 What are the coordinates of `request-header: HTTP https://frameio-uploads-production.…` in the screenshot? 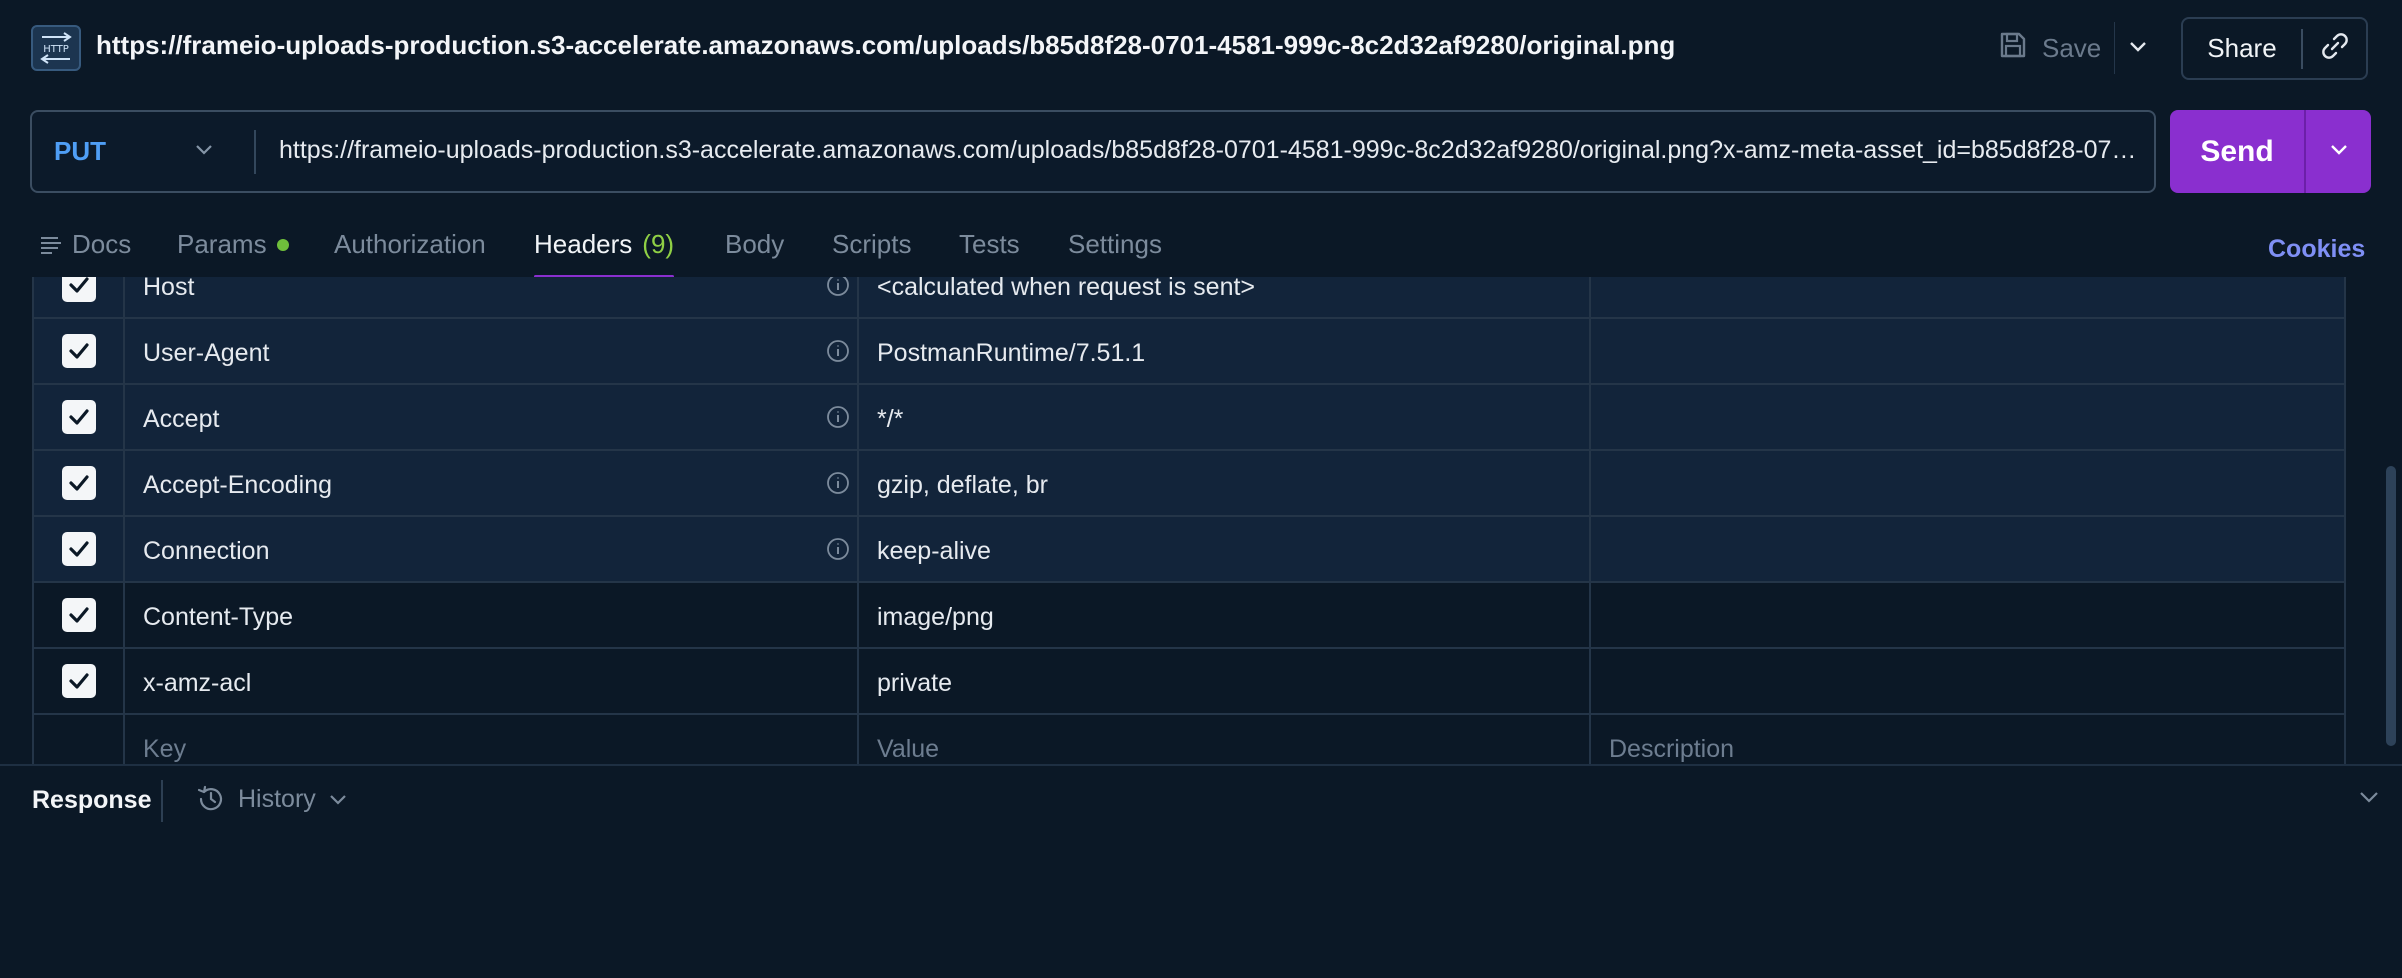 It's located at (1201, 48).